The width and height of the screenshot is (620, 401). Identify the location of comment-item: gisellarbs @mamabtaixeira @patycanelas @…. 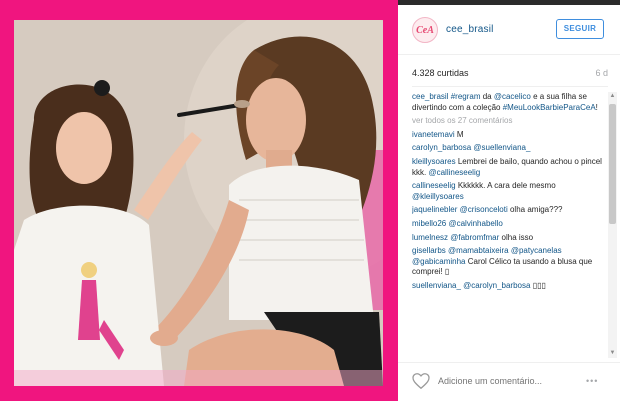
(508, 262).